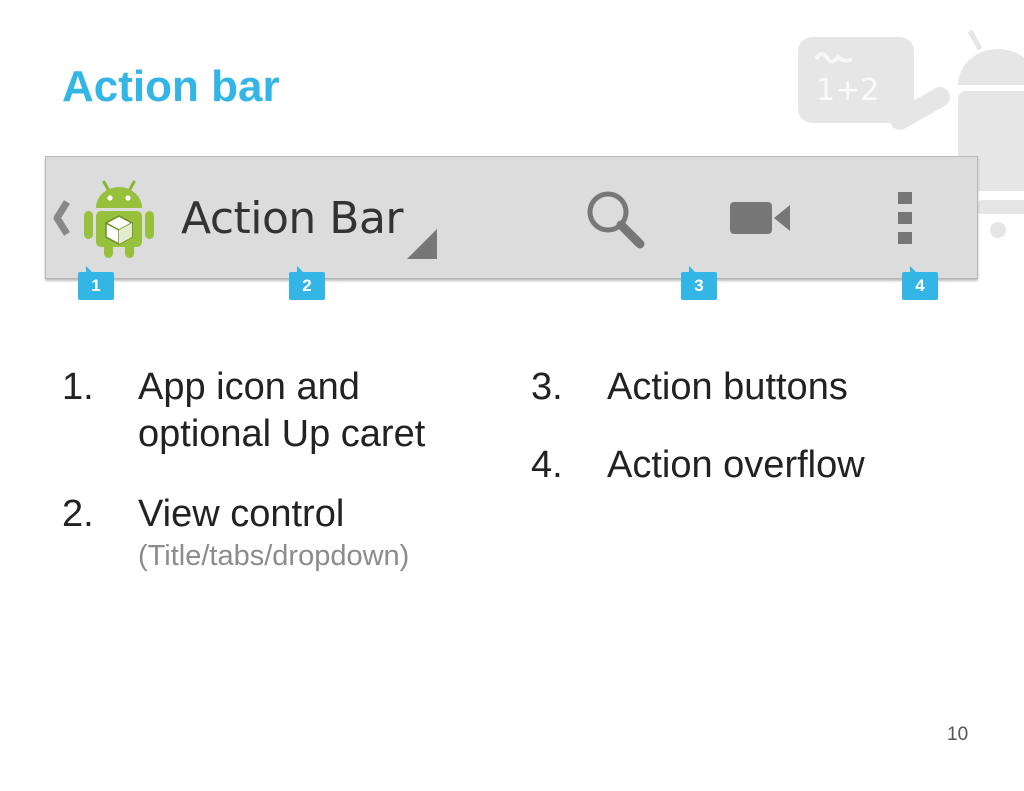 The height and width of the screenshot is (791, 1024). What do you see at coordinates (699, 286) in the screenshot?
I see `callout-label: 3` at bounding box center [699, 286].